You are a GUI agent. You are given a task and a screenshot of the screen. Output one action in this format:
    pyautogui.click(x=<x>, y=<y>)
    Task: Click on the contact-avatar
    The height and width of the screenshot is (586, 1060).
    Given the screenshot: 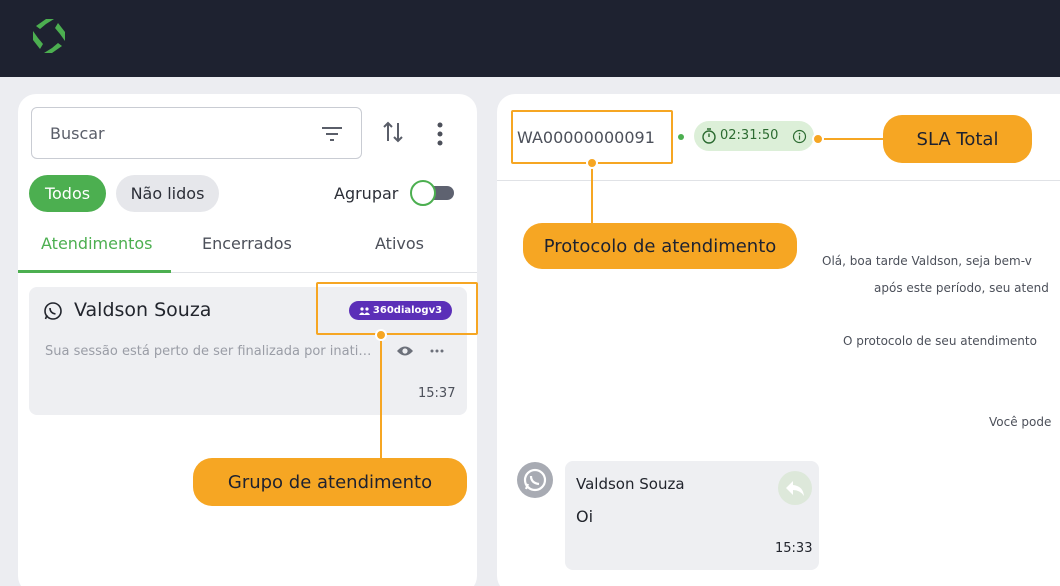 What is the action you would take?
    pyautogui.click(x=535, y=480)
    